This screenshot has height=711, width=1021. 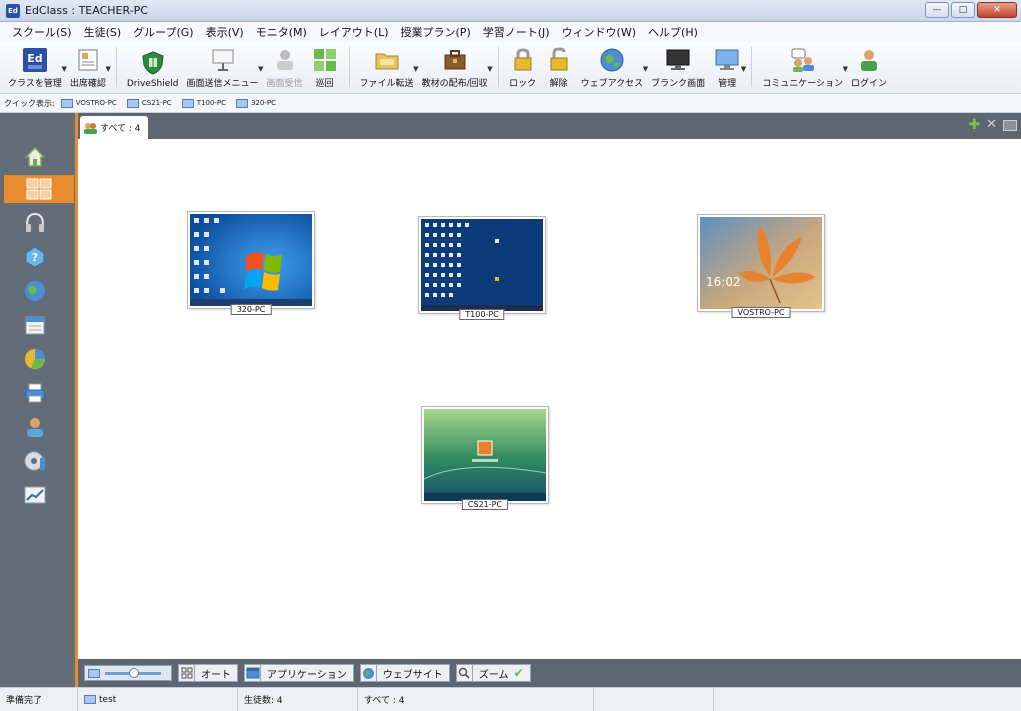 What do you see at coordinates (510, 11) in the screenshot?
I see `title-bar: Ed EdClass : TEACHER-PC — □ ✕` at bounding box center [510, 11].